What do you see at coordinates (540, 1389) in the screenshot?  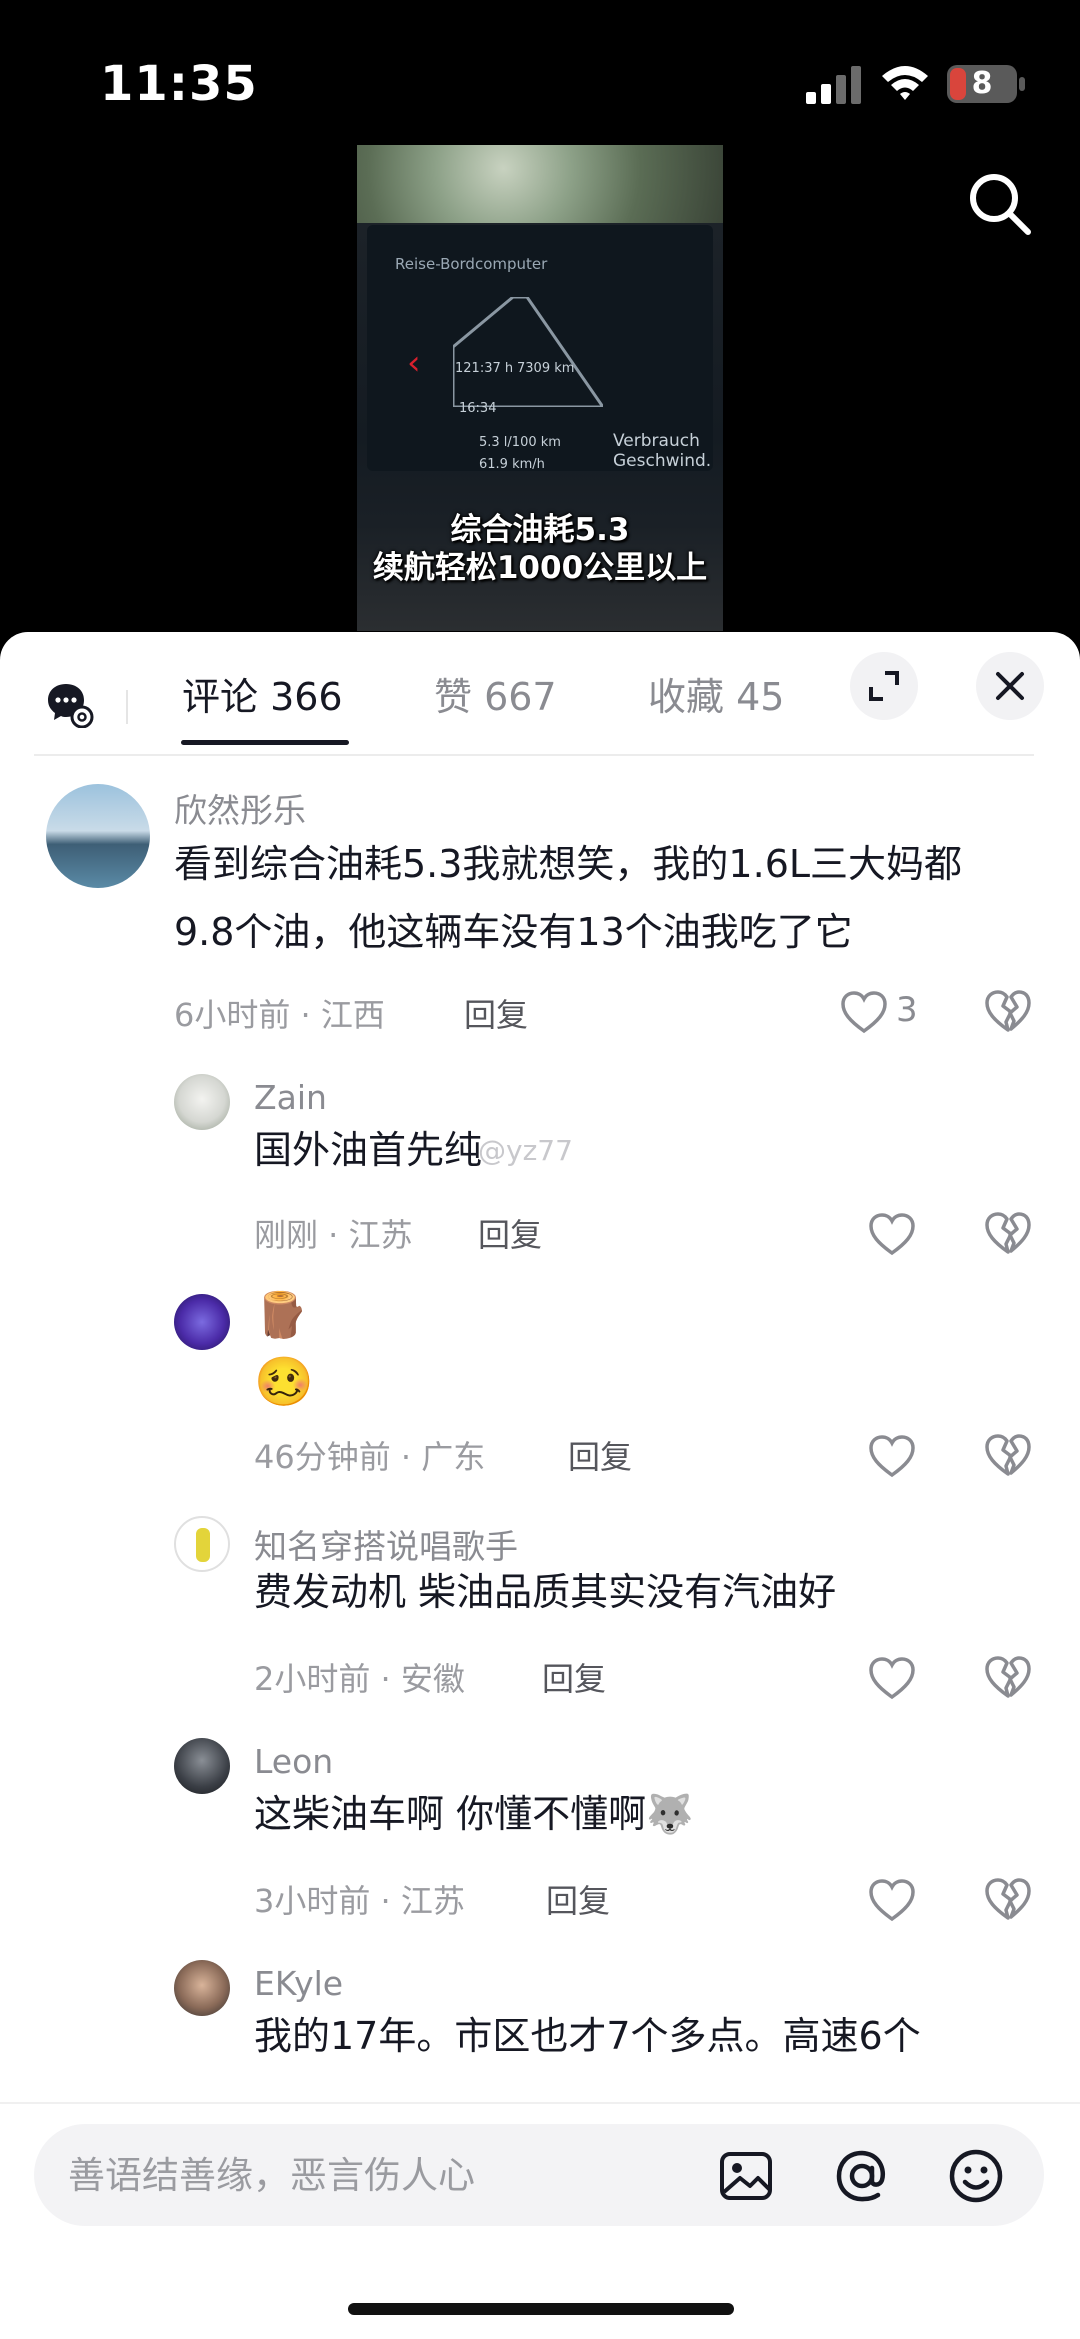 I see `reply-item: 🪵 🥴 46分钟前 · 广东 回复` at bounding box center [540, 1389].